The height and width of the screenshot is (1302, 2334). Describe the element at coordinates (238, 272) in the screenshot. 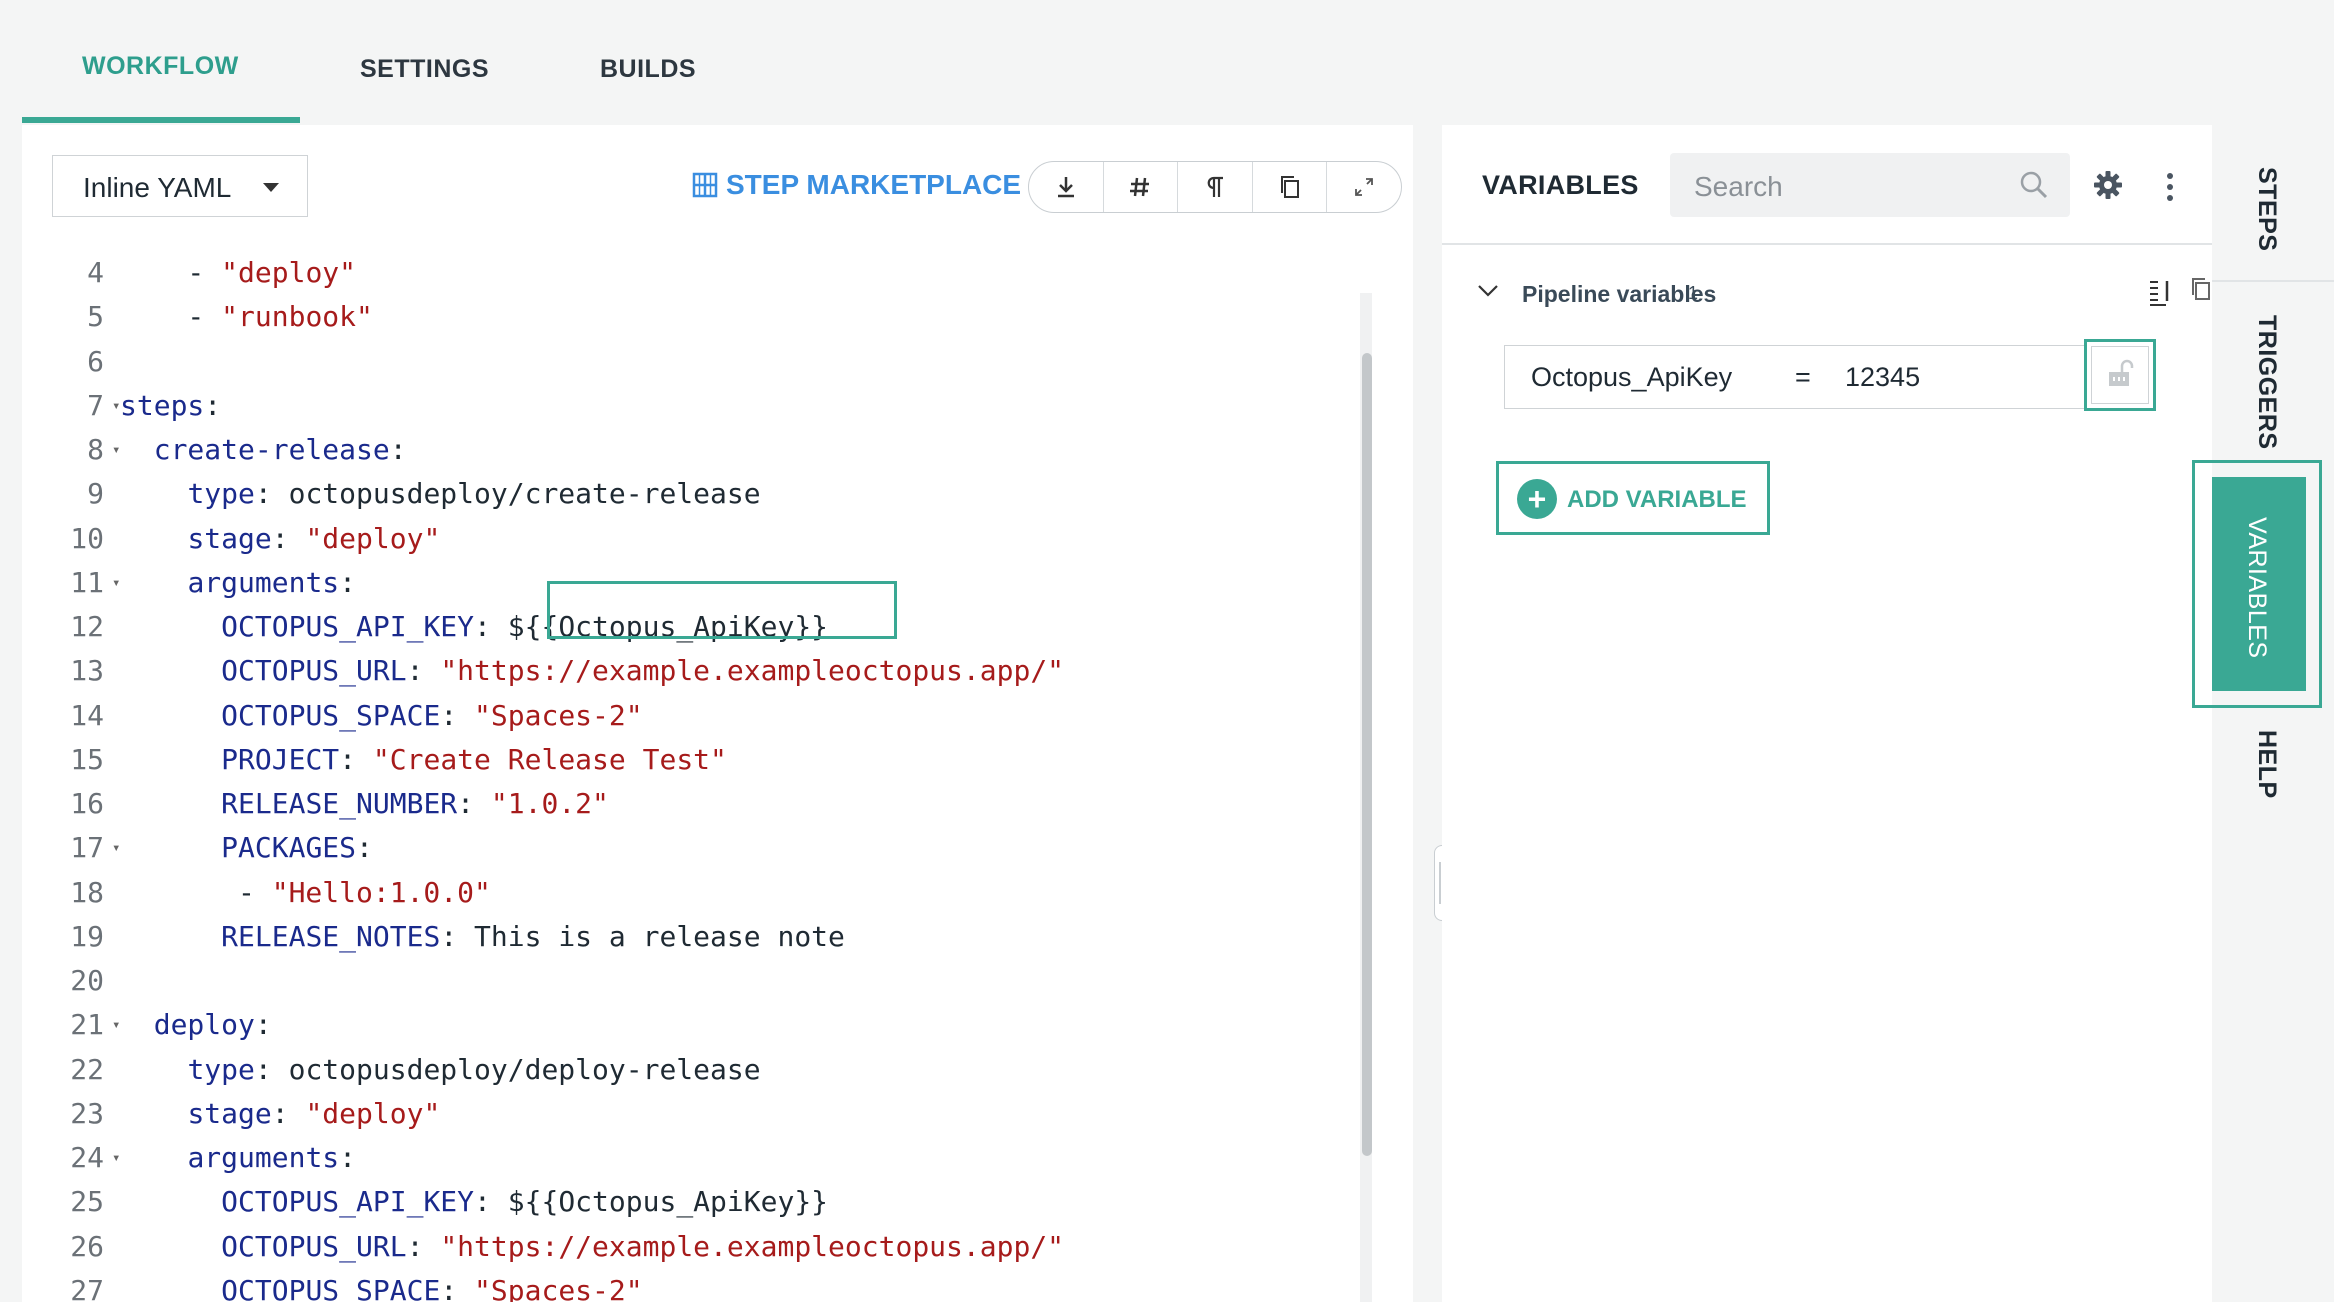

I see `code-text: - "deploy"` at that location.